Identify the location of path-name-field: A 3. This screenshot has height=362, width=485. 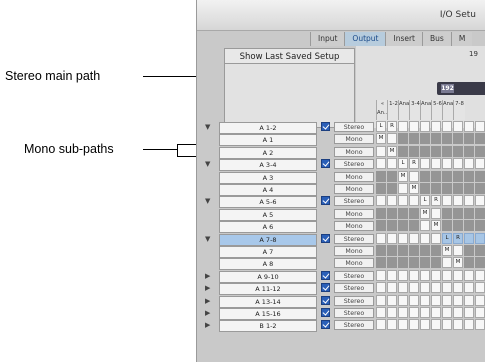
(268, 177).